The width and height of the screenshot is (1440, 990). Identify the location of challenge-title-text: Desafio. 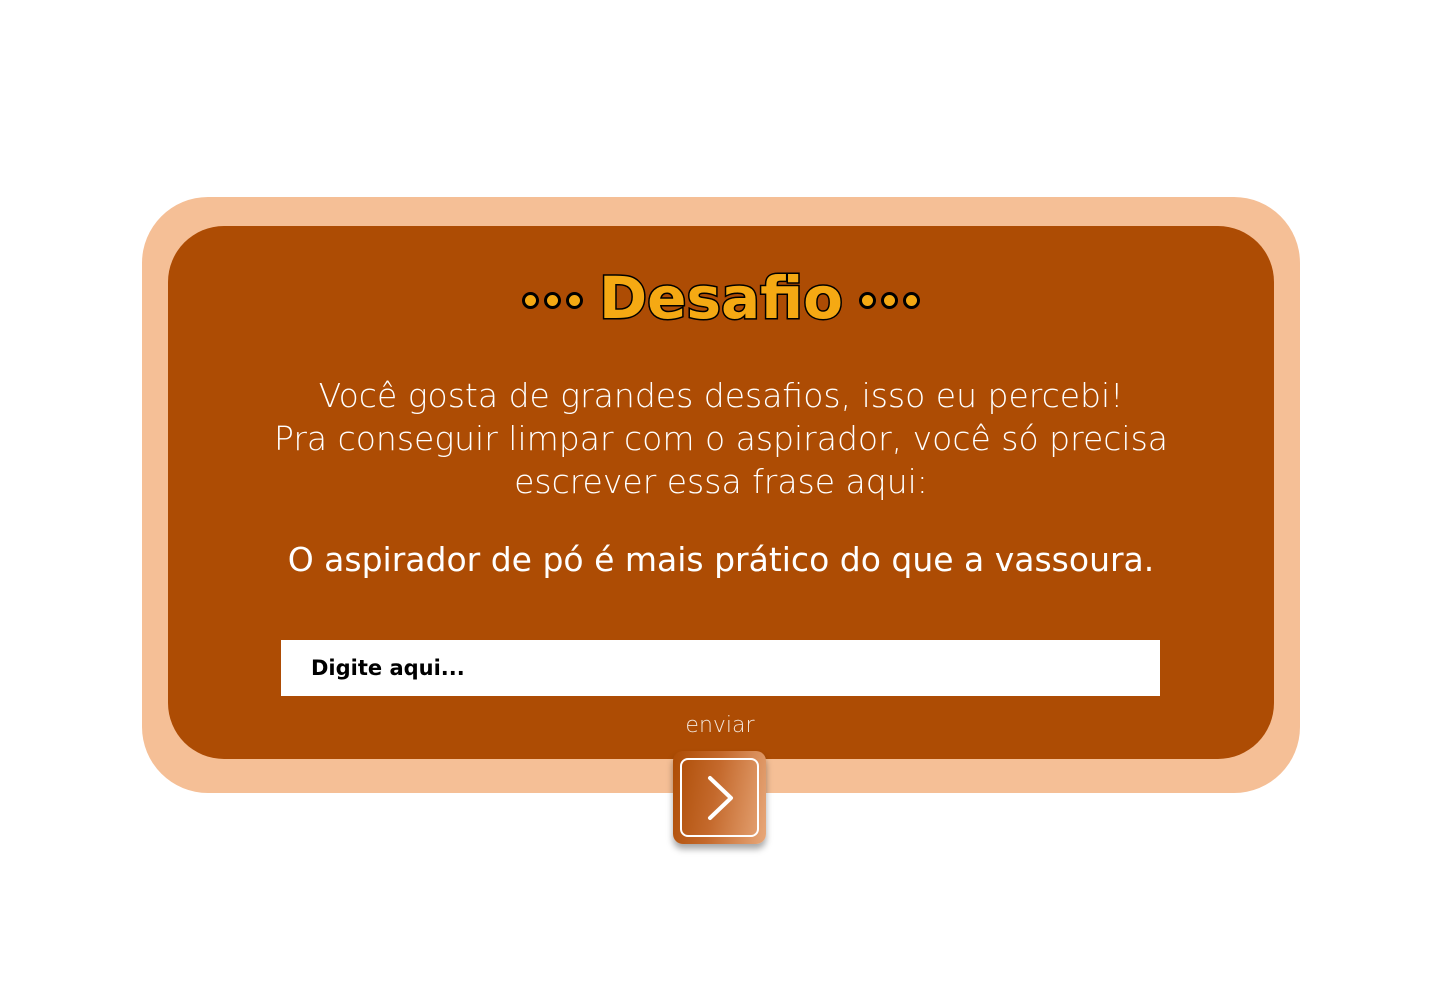
(721, 298).